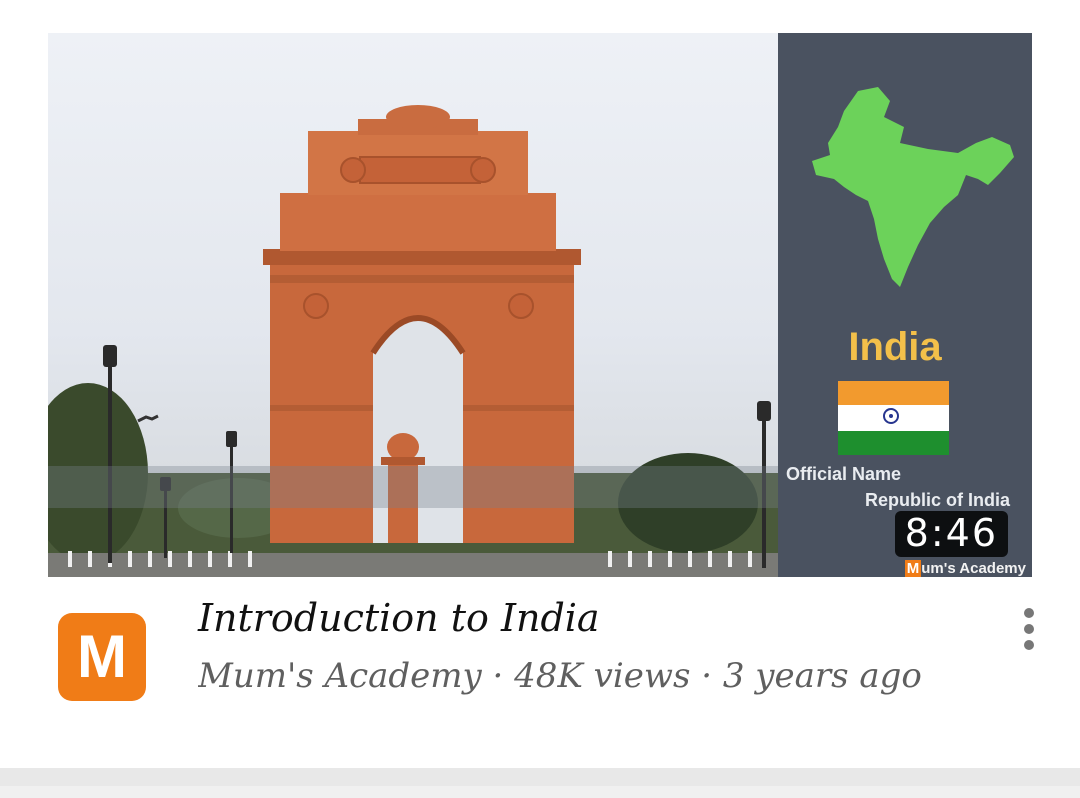 The image size is (1080, 798). I want to click on video-title: Introduction to India, so click(399, 618).